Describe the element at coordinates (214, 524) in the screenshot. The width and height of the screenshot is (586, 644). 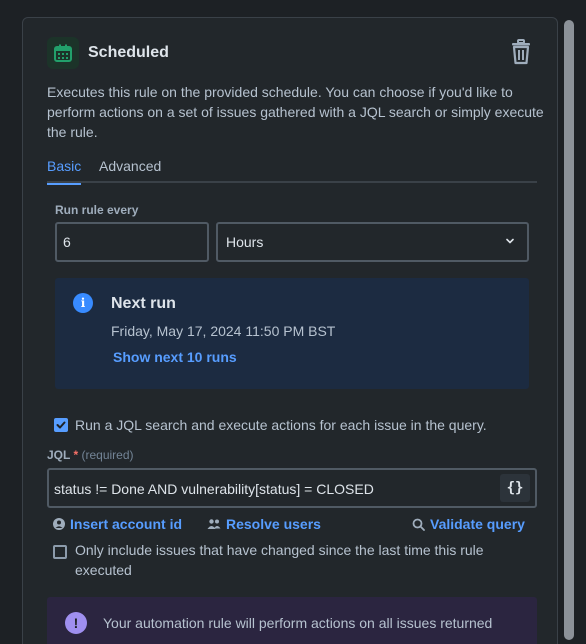
I see `users-icon` at that location.